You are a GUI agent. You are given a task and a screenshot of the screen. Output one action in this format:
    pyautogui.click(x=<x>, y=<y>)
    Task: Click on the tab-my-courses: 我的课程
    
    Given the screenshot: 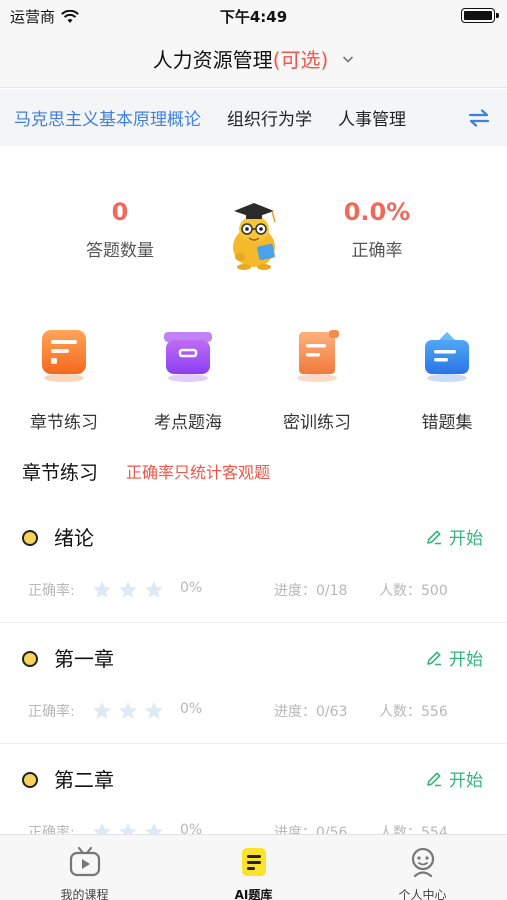 What is the action you would take?
    pyautogui.click(x=84, y=867)
    